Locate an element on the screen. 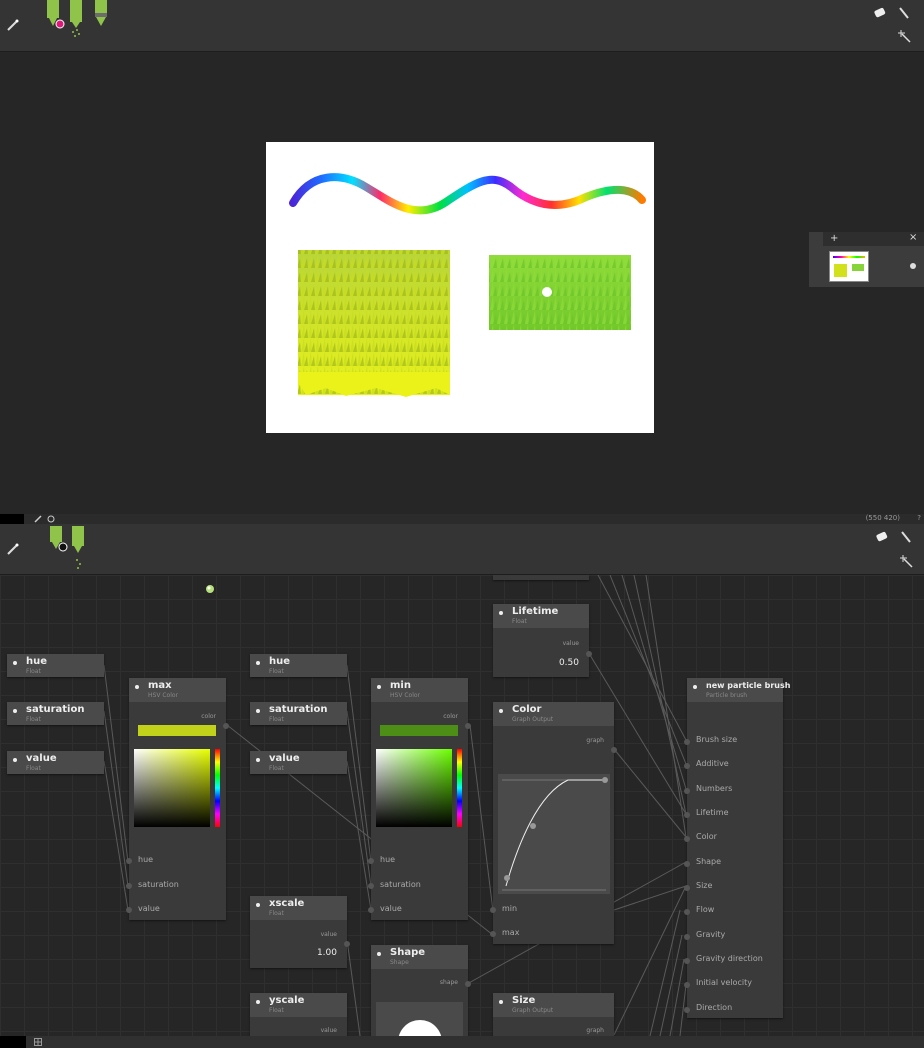 Image resolution: width=924 pixels, height=1048 pixels. node-hue-2: hue Float is located at coordinates (298, 665).